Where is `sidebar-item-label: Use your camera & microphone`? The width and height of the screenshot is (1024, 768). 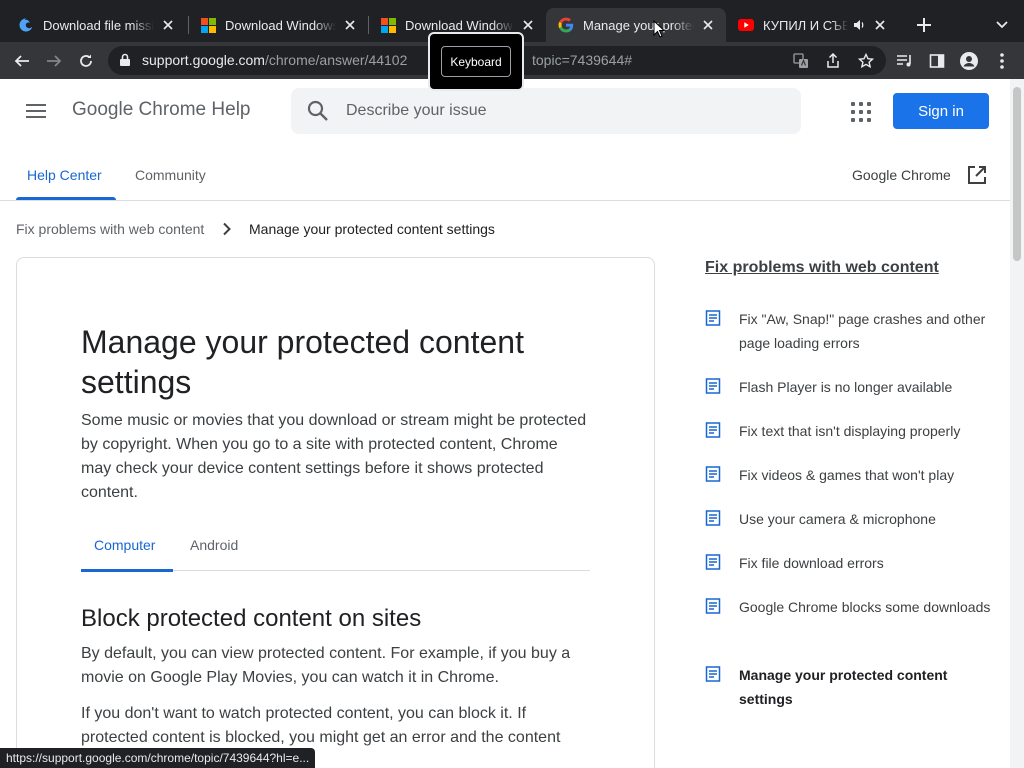
sidebar-item-label: Use your camera & microphone is located at coordinates (837, 519).